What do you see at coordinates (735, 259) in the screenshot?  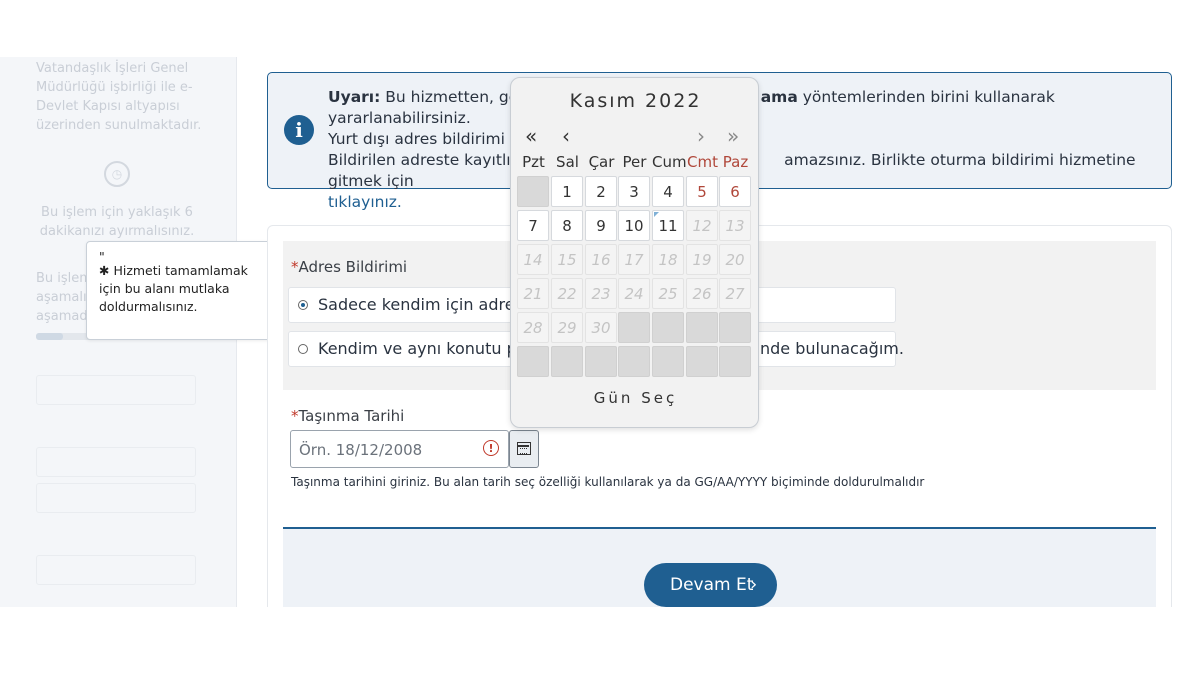 I see `day-cell: 20` at bounding box center [735, 259].